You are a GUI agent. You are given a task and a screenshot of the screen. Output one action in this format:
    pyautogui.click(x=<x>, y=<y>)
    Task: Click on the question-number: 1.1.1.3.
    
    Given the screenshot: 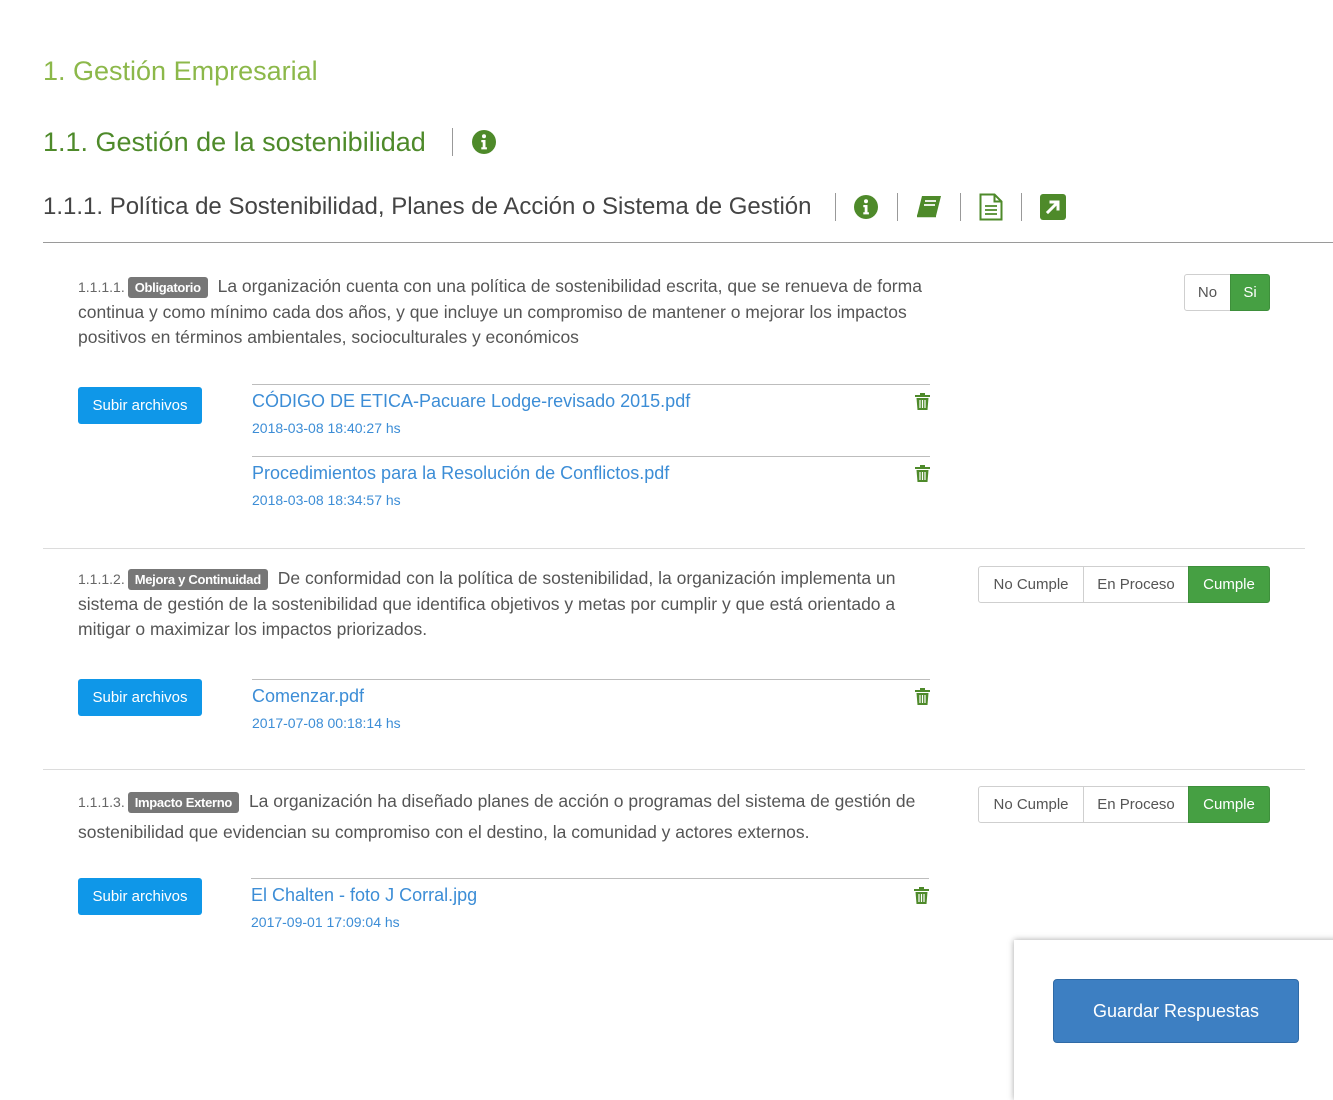 What is the action you would take?
    pyautogui.click(x=101, y=802)
    